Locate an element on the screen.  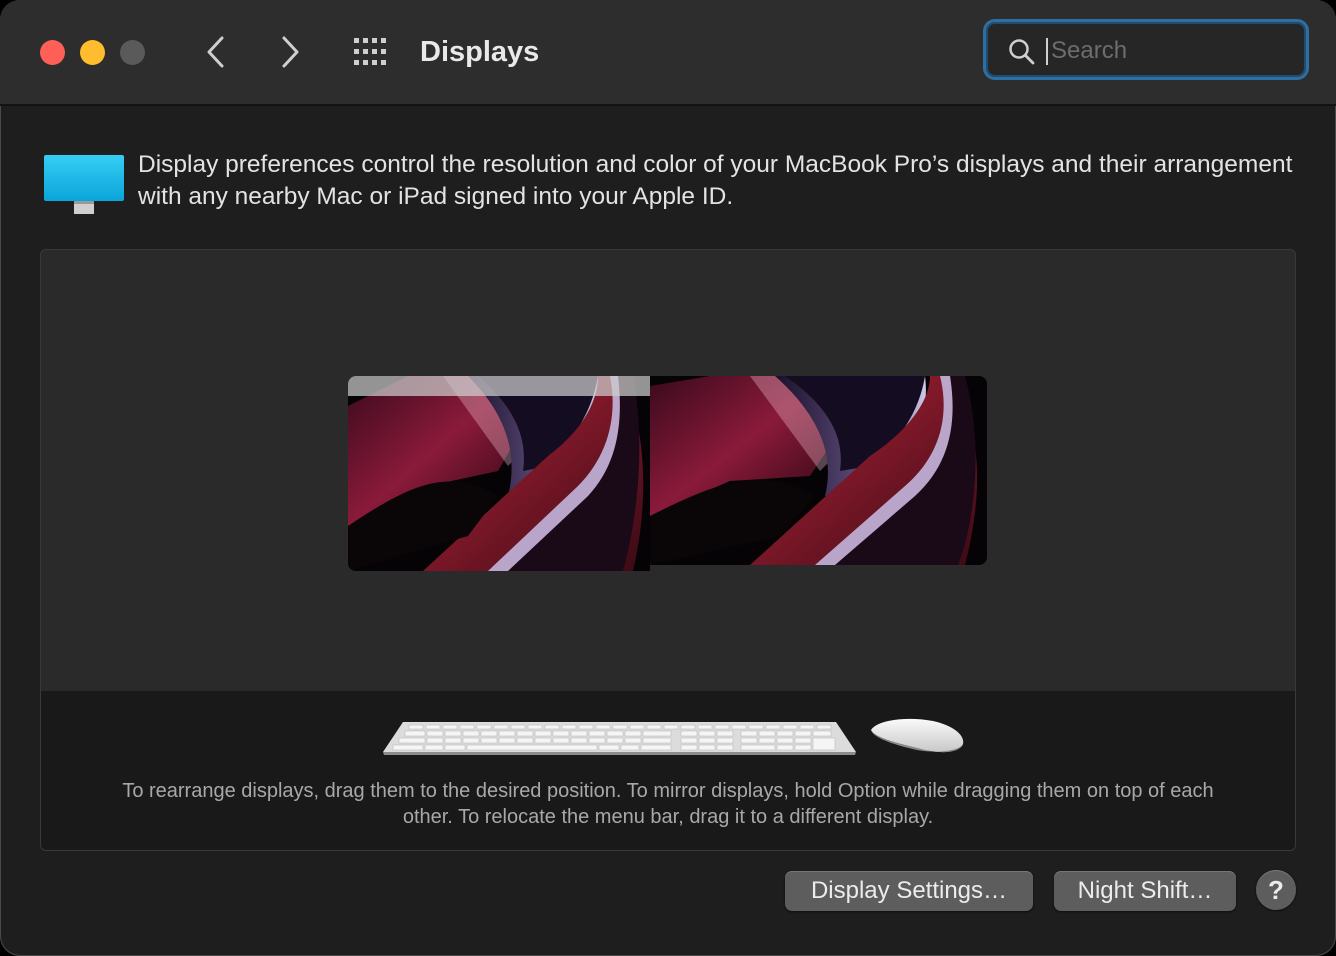
mouse-icon is located at coordinates (917, 735).